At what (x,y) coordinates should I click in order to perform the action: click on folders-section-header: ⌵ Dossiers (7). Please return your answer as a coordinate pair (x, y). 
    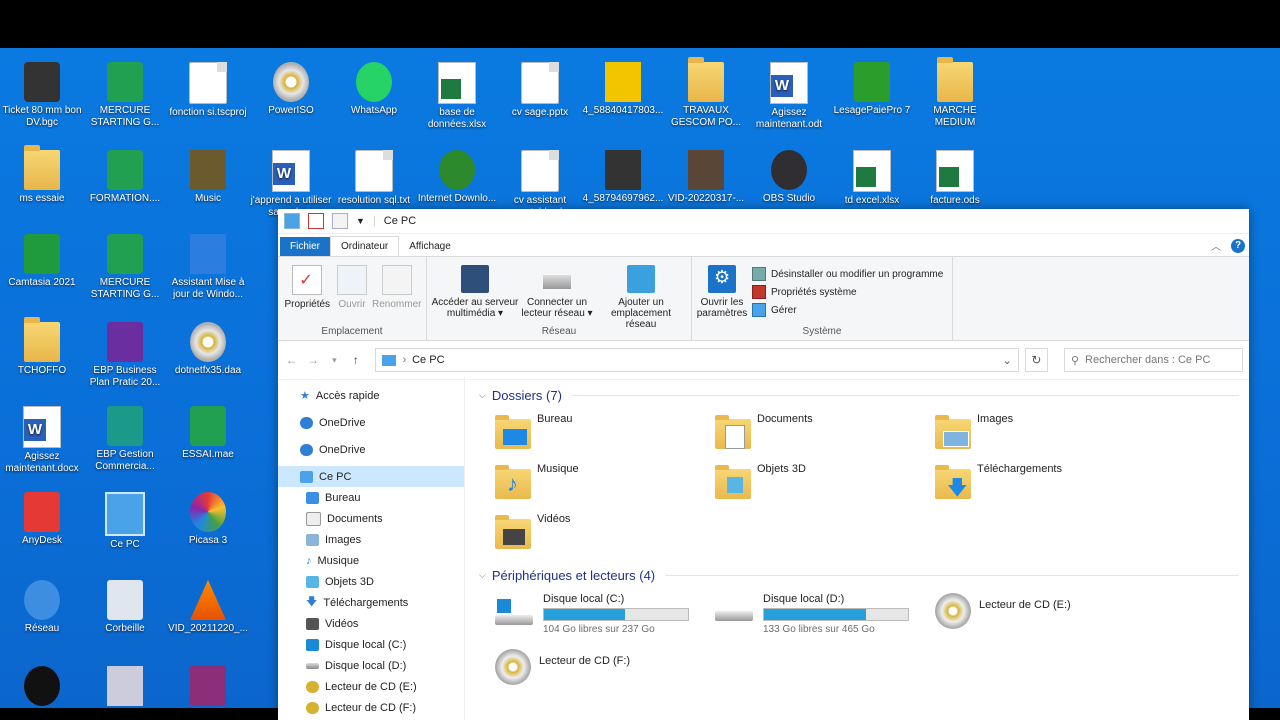
    Looking at the image, I should click on (859, 395).